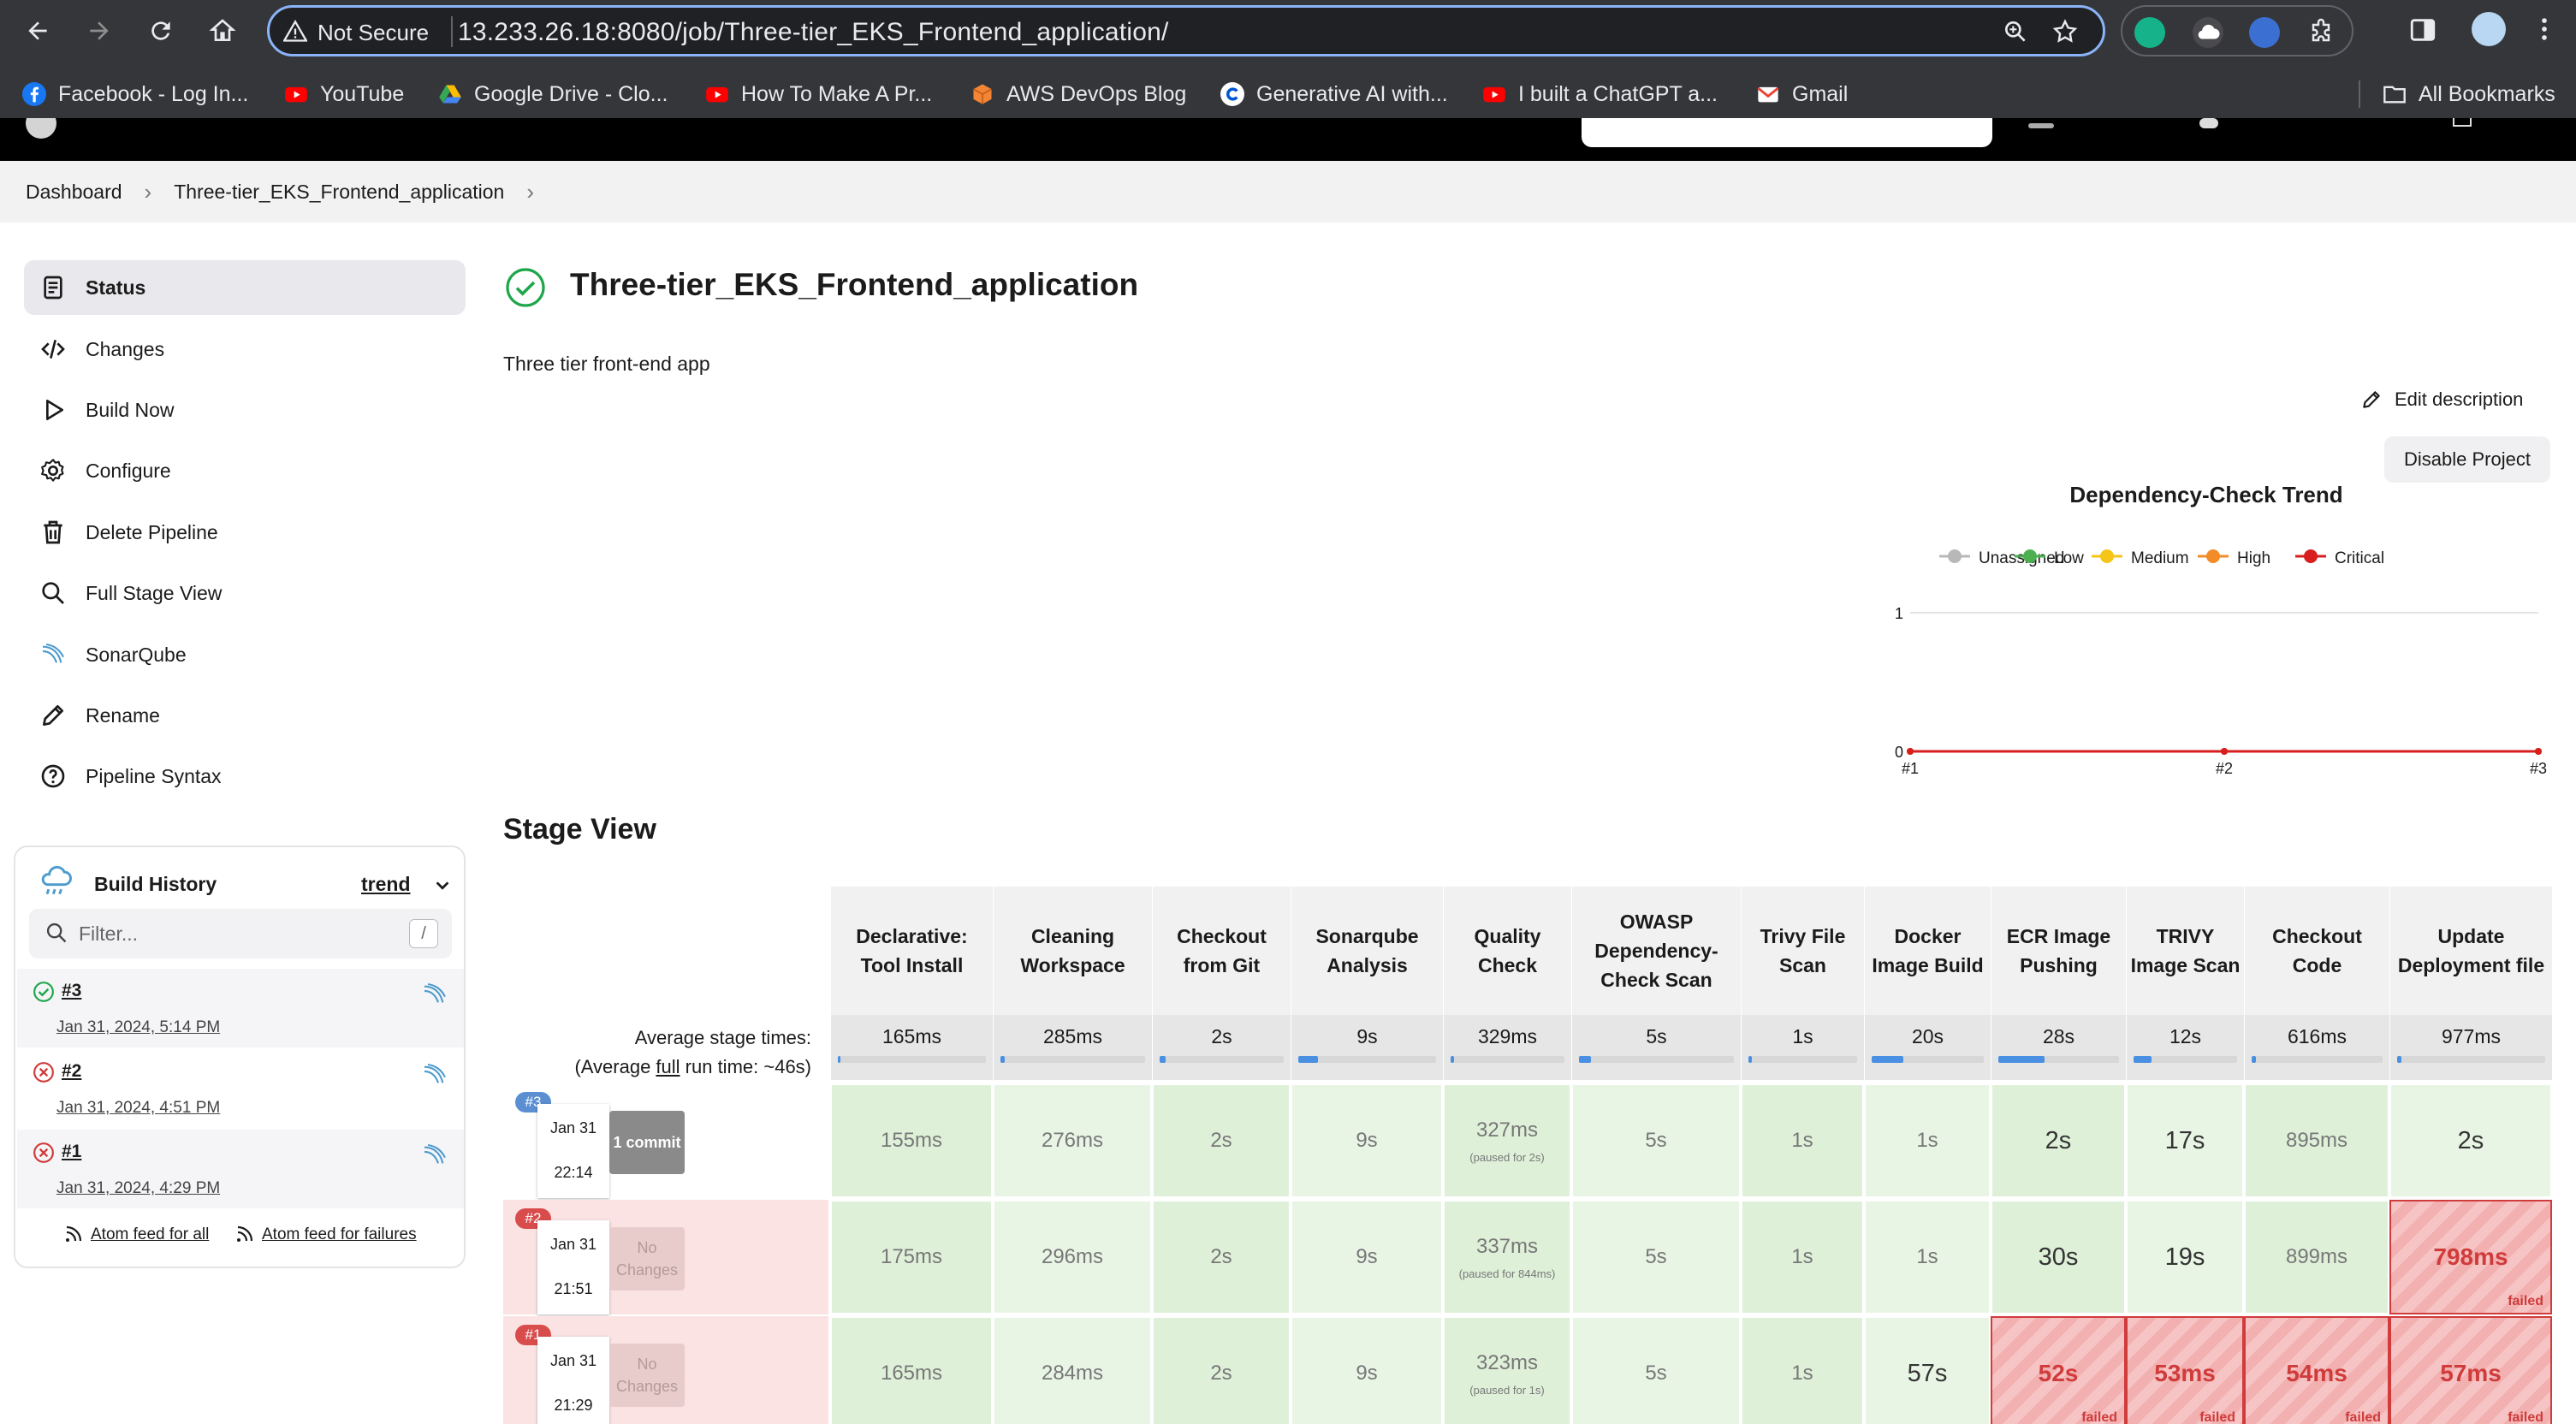 This screenshot has width=2576, height=1424. What do you see at coordinates (245, 287) in the screenshot?
I see `sidebar-item-status: Status` at bounding box center [245, 287].